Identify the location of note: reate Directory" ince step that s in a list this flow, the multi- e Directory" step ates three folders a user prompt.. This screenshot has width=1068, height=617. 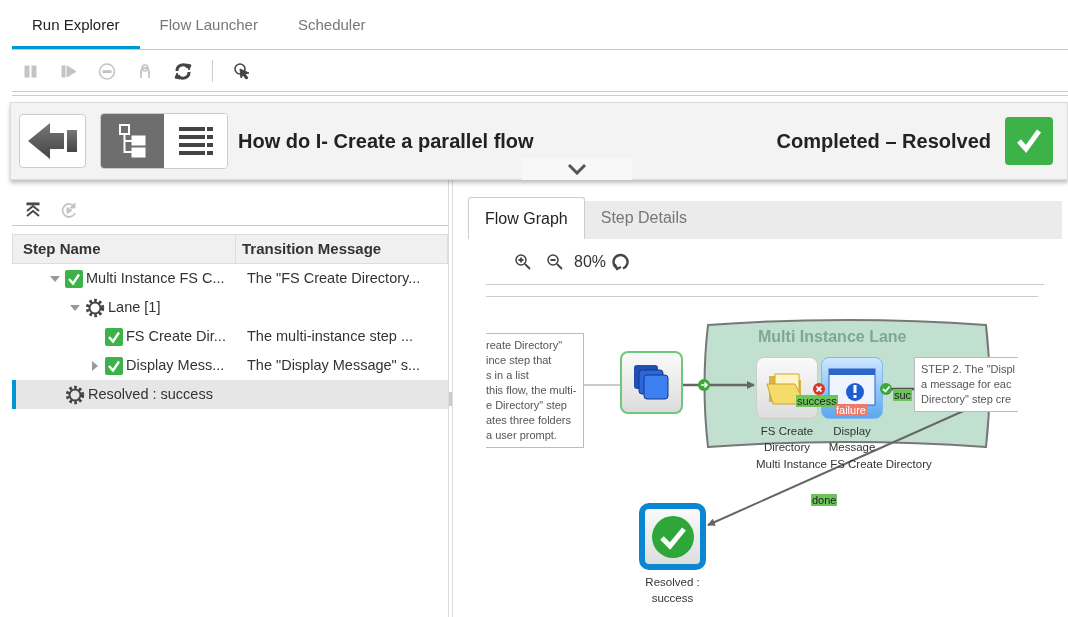
(535, 390).